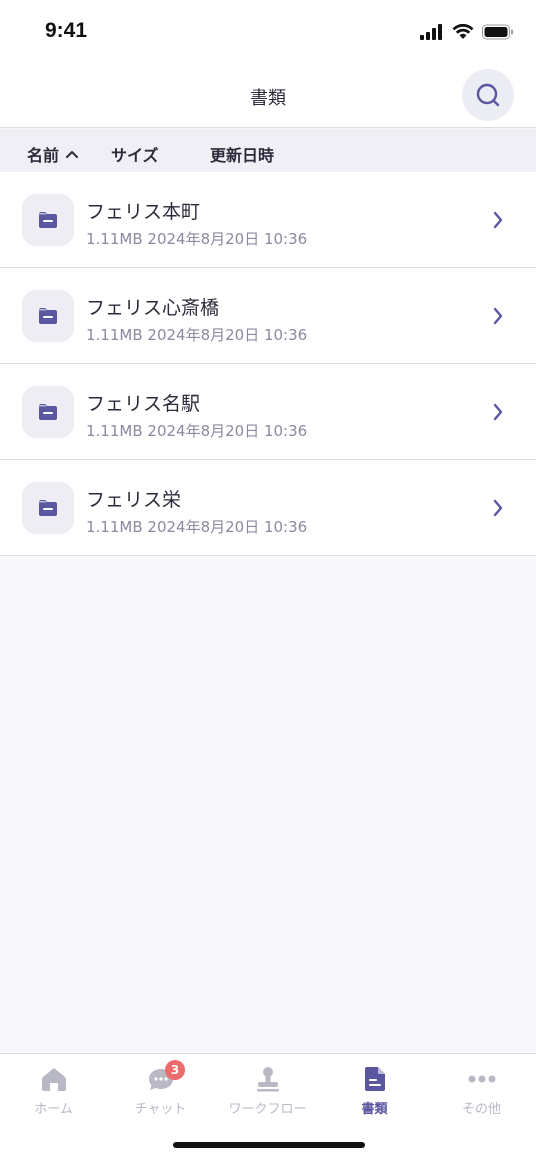 Image resolution: width=536 pixels, height=1160 pixels. I want to click on chevron-up-icon, so click(72, 154).